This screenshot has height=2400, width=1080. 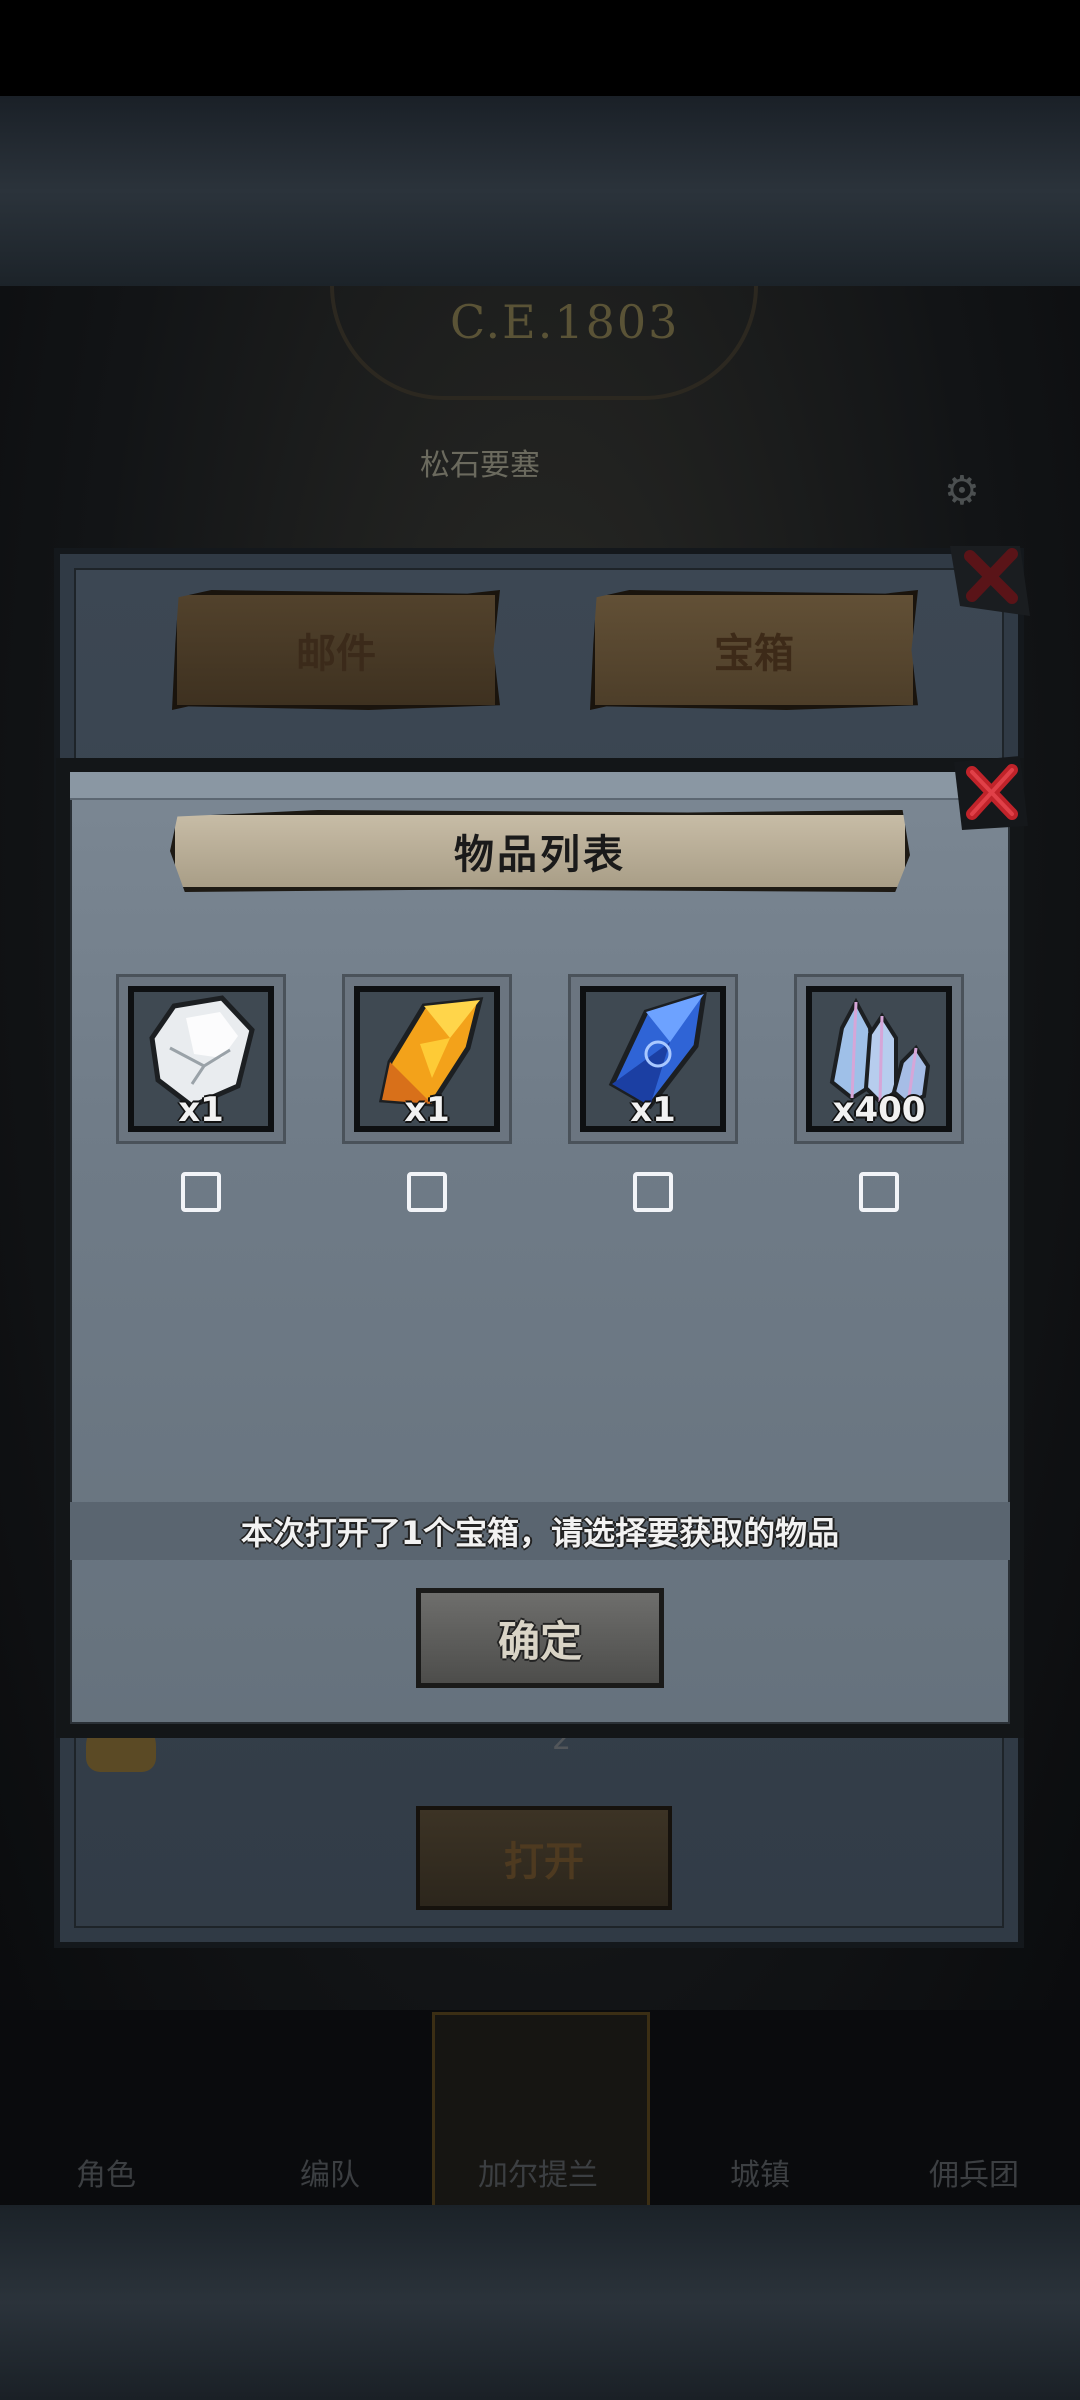 I want to click on nav-item-team: 编队, so click(x=330, y=2172).